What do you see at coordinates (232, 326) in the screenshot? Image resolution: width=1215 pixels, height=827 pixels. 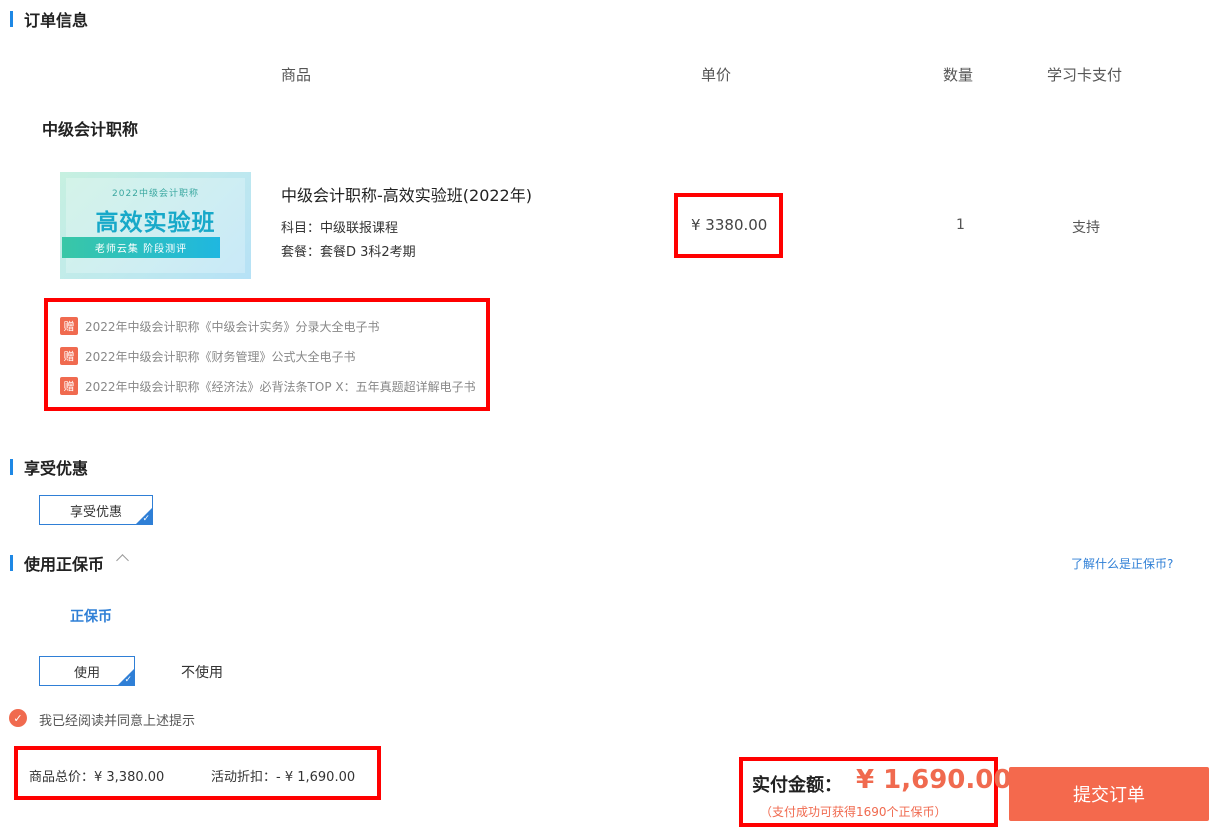 I see `gift-item-text: 2022年中级会计职称《中级会计实务》分录大全电子书` at bounding box center [232, 326].